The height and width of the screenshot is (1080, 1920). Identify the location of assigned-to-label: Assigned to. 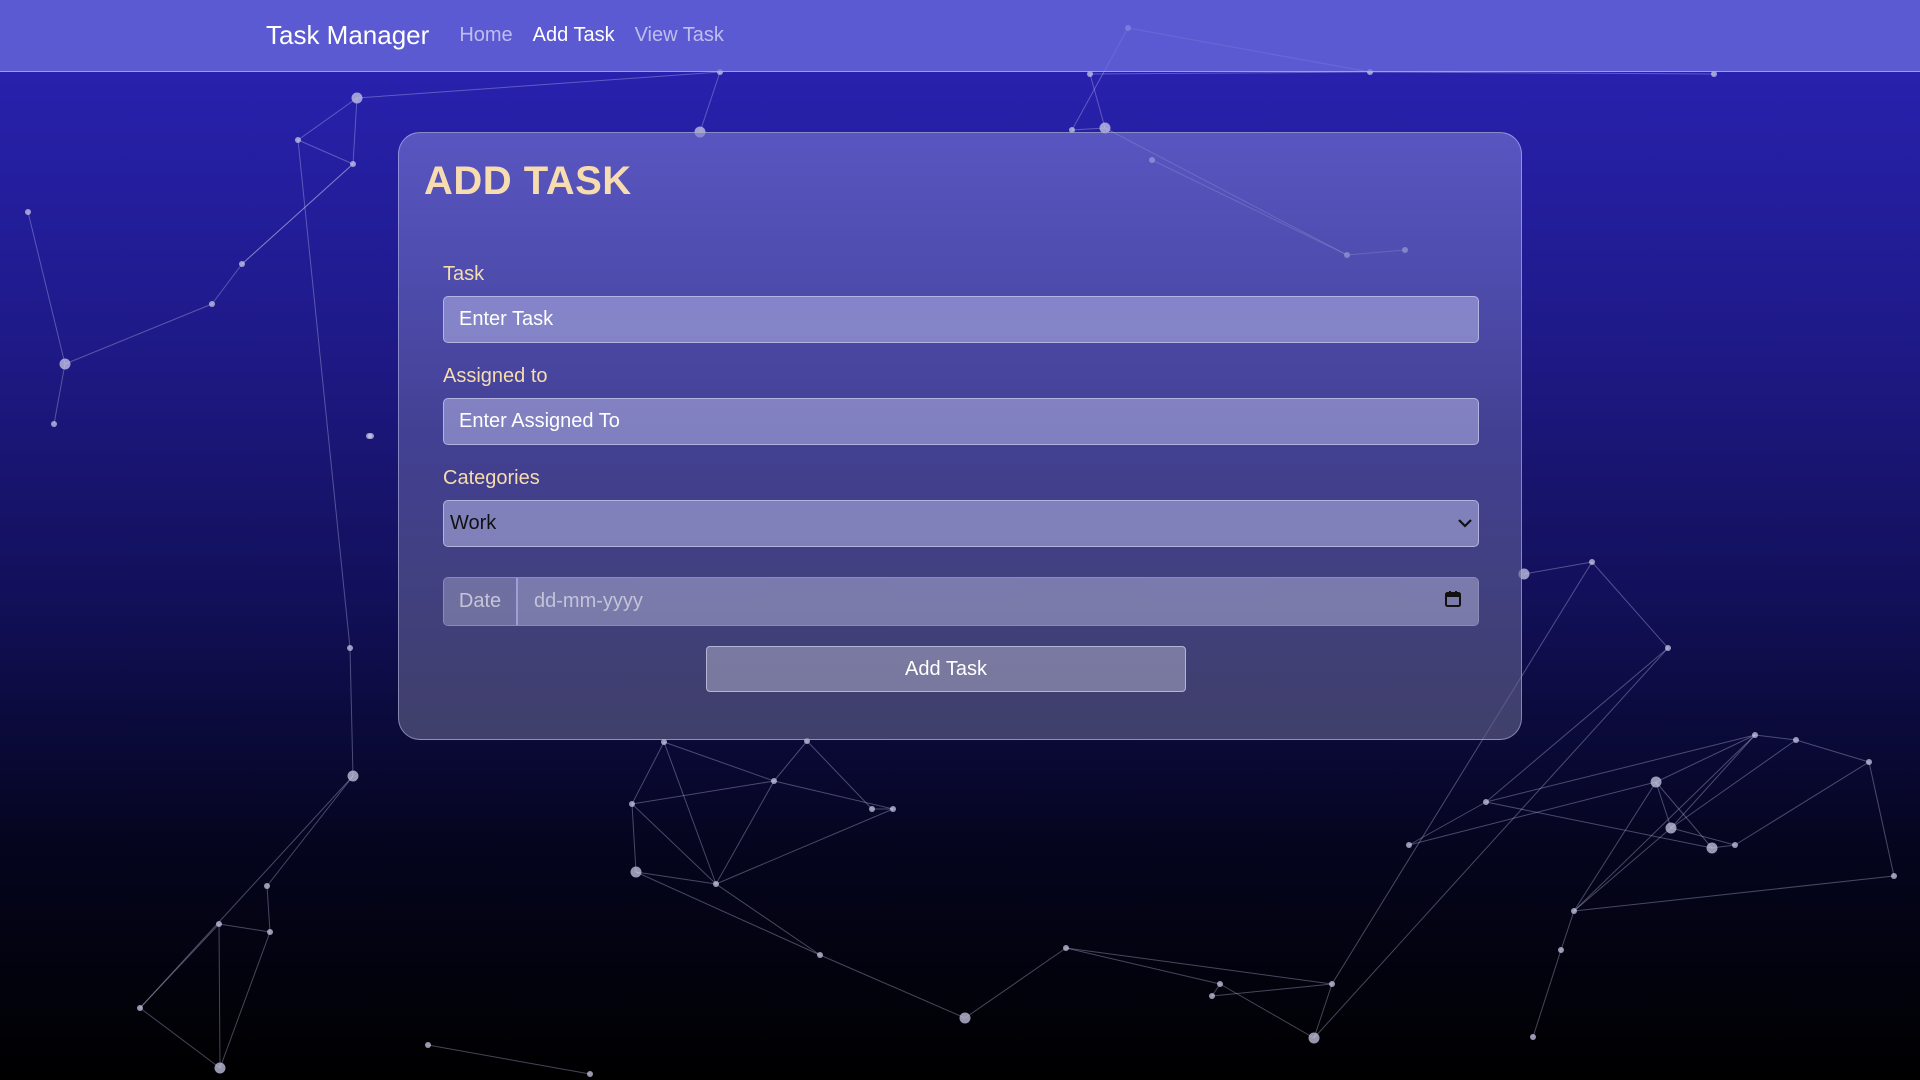
(495, 376).